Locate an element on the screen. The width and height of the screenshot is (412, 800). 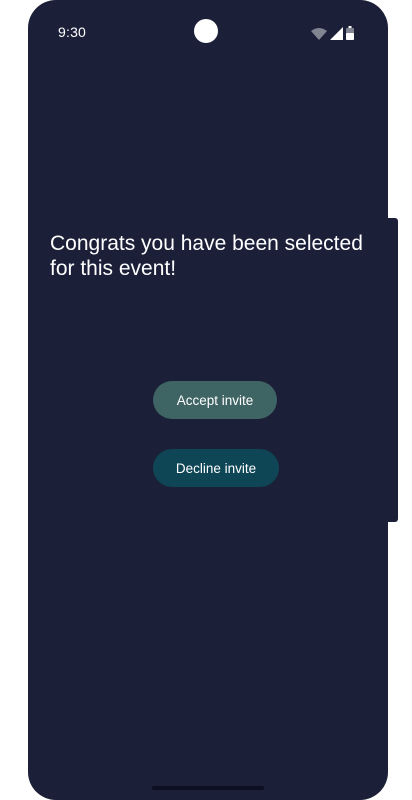
front-camera-cutout is located at coordinates (206, 31).